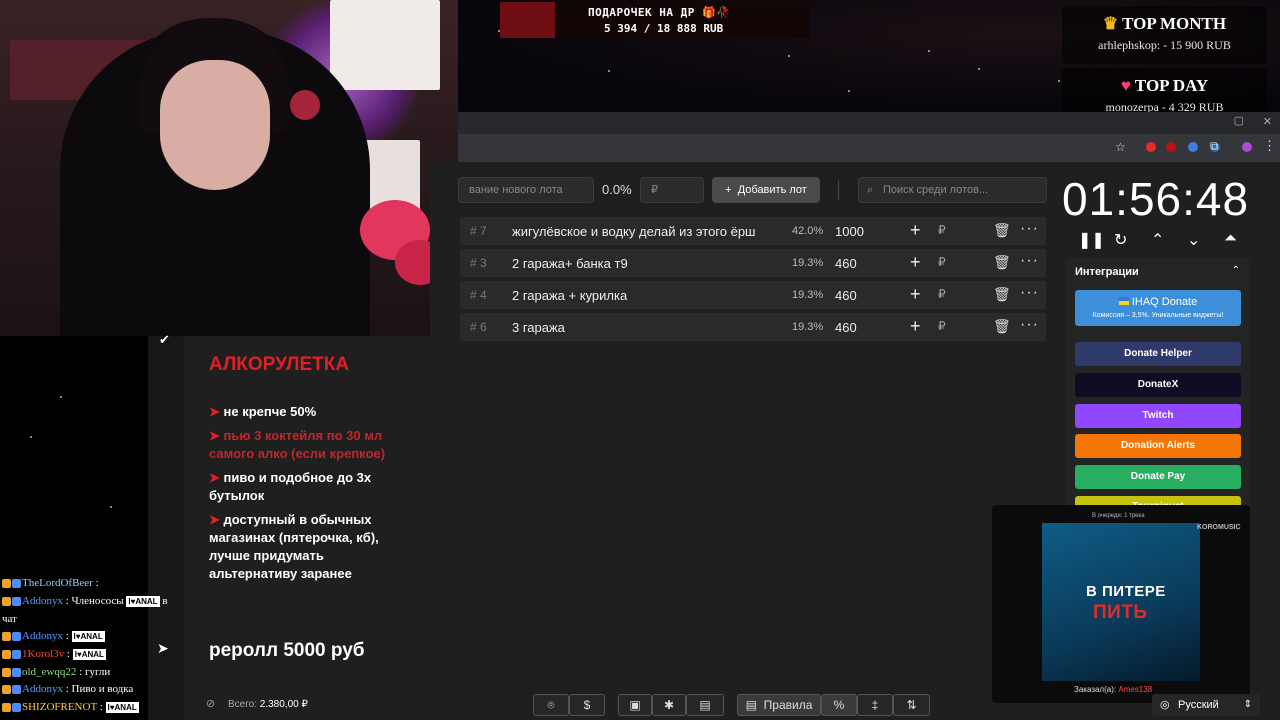 The width and height of the screenshot is (1280, 720). I want to click on github-button: ⌾, so click(551, 705).